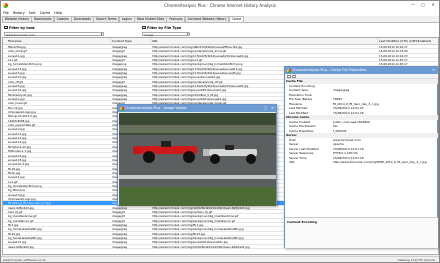 The width and height of the screenshot is (440, 263). Describe the element at coordinates (59, 41) in the screenshot. I see `column-header: Filename` at that location.